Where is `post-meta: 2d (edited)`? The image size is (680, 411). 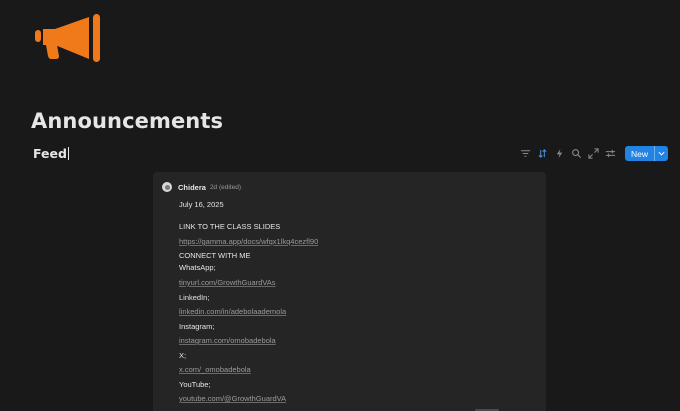 post-meta: 2d (edited) is located at coordinates (225, 187).